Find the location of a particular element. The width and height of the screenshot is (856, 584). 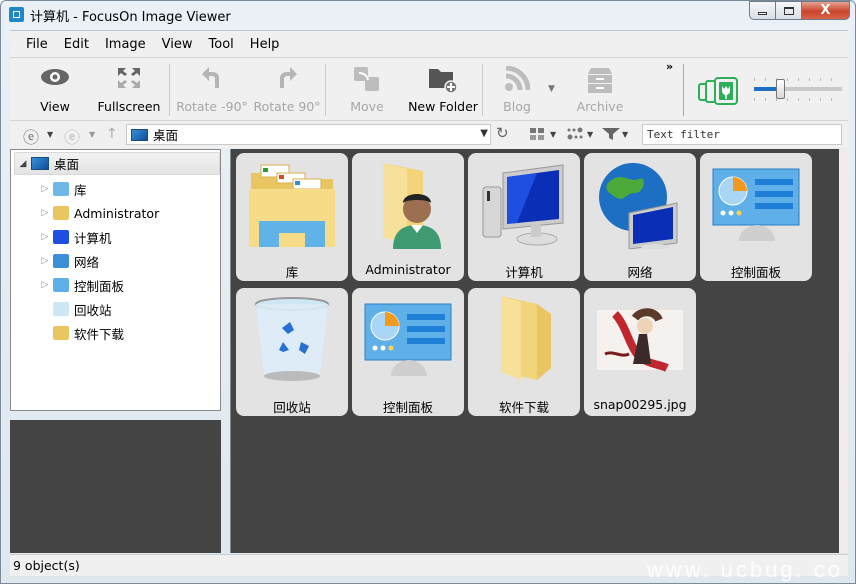

forward-dropdown-icon: ▼ is located at coordinates (92, 134).